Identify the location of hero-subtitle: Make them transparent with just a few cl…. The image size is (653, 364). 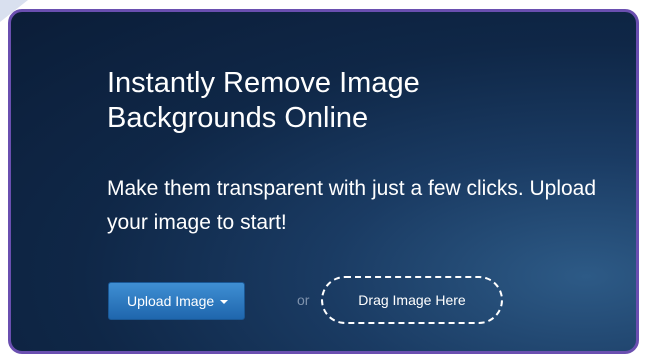
(352, 205).